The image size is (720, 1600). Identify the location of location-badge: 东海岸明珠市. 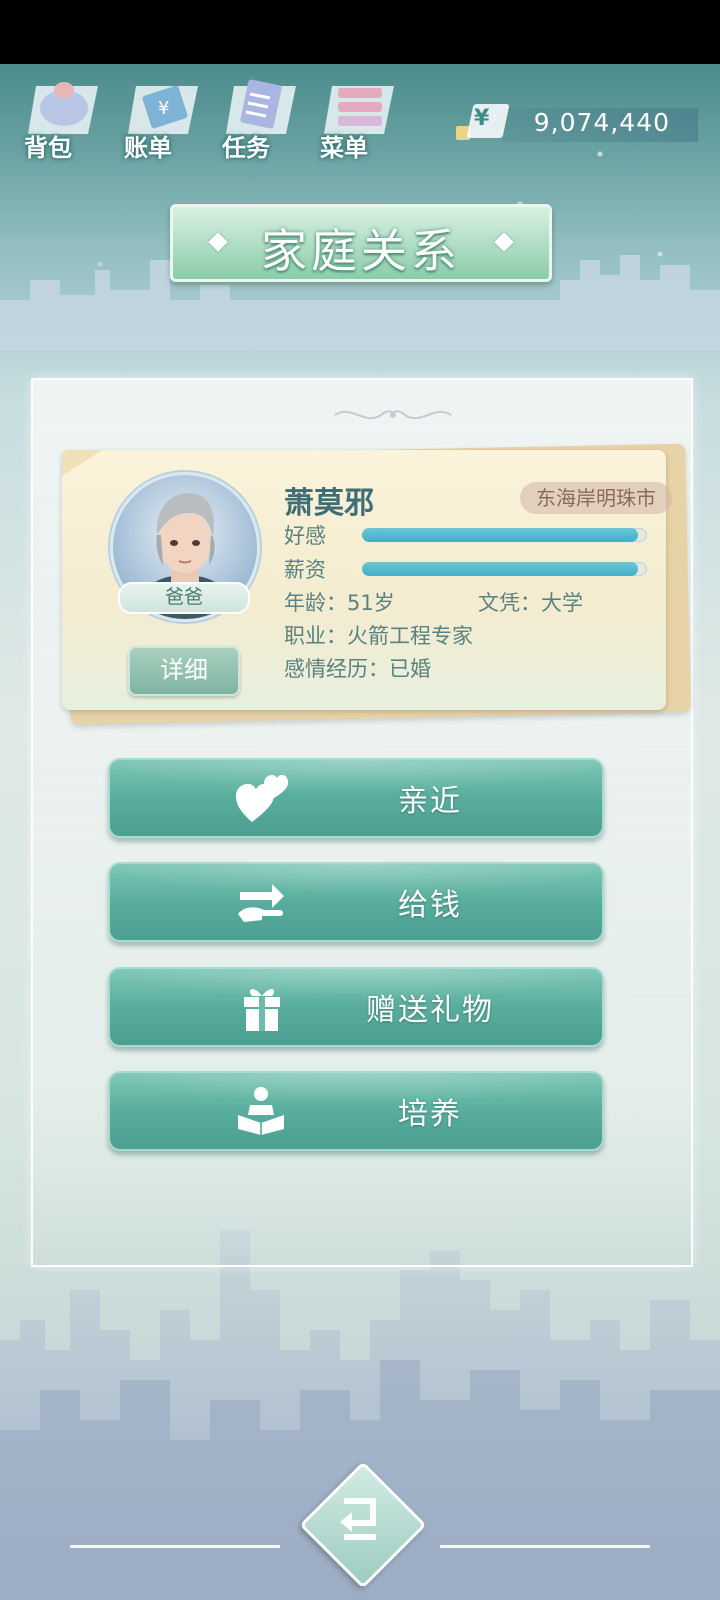
(596, 498).